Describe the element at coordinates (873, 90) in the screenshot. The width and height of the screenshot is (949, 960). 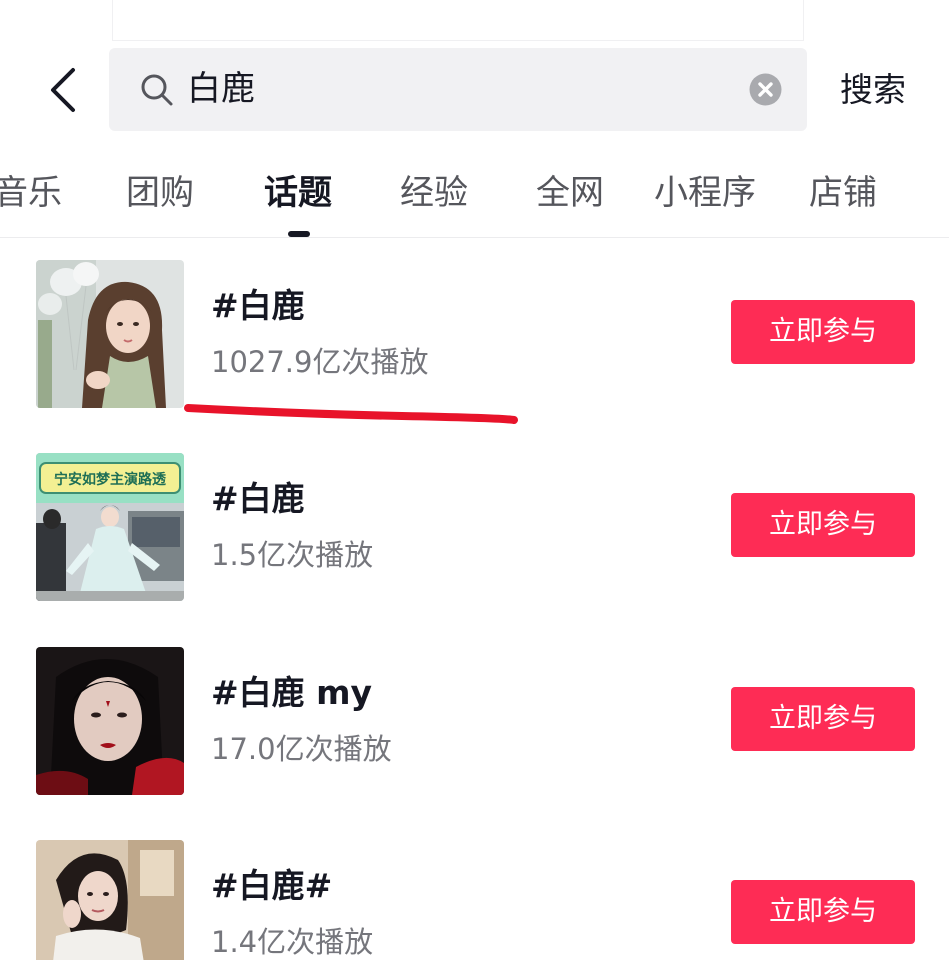
I see `search-button: 搜索` at that location.